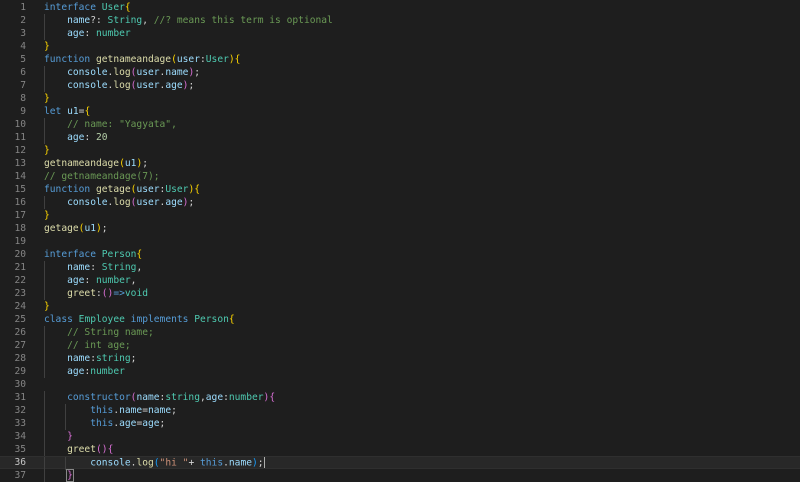 Image resolution: width=800 pixels, height=482 pixels. What do you see at coordinates (264, 462) in the screenshot?
I see `text-cursor` at bounding box center [264, 462].